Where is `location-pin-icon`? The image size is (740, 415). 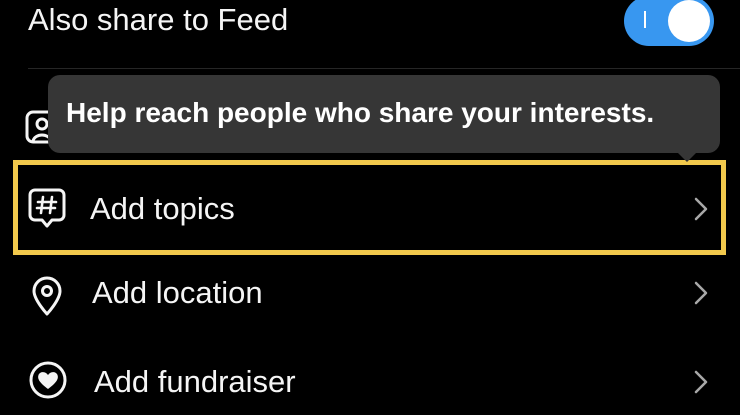 location-pin-icon is located at coordinates (47, 296).